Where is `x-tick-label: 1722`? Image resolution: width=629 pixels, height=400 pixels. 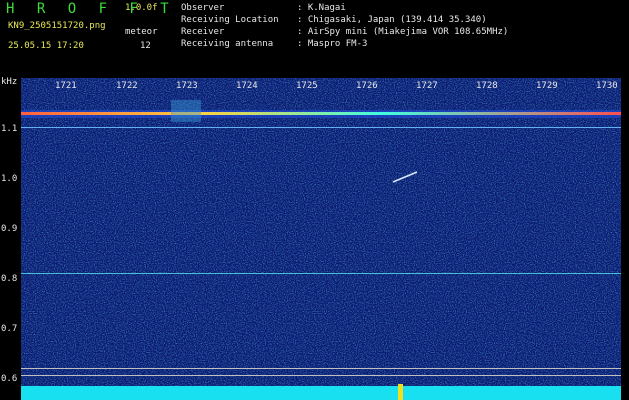 x-tick-label: 1722 is located at coordinates (127, 86).